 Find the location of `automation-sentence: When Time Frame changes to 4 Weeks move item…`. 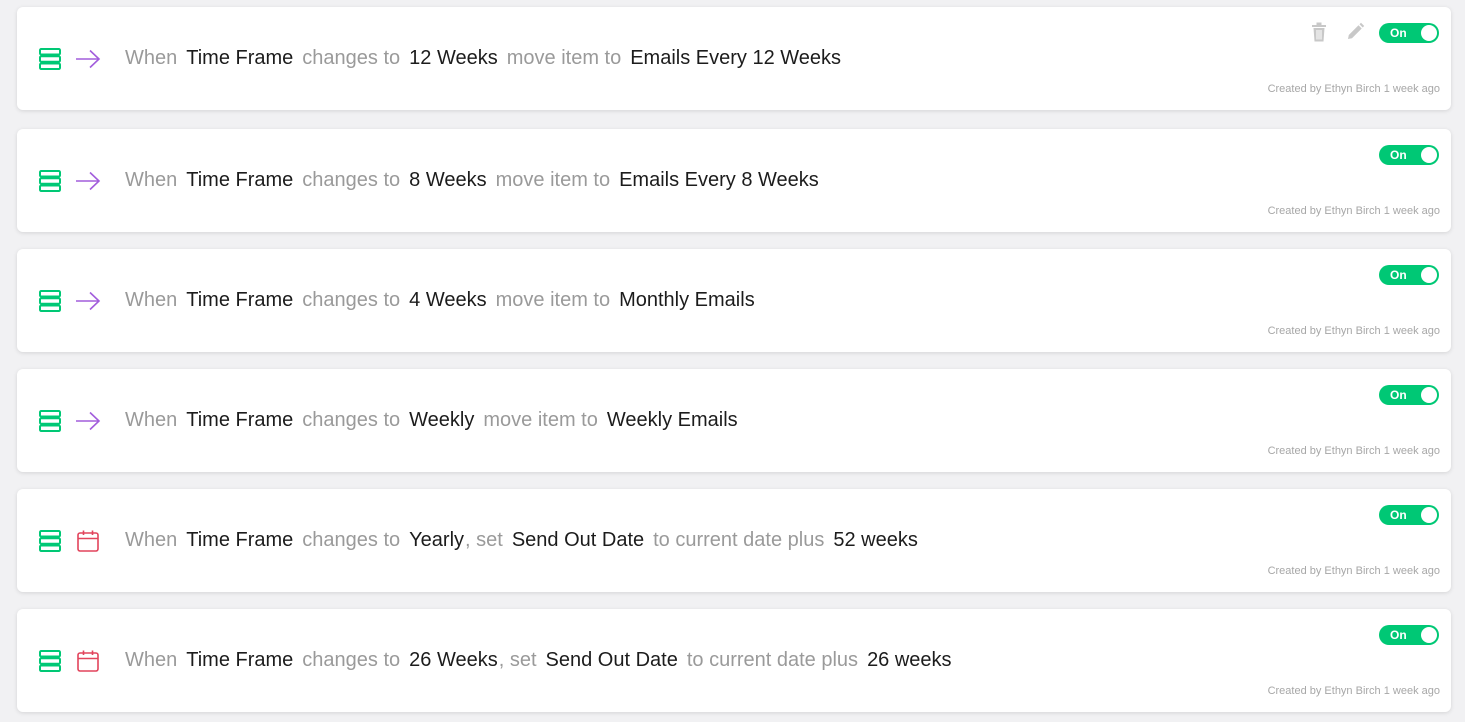

automation-sentence: When Time Frame changes to 4 Weeks move item… is located at coordinates (444, 300).